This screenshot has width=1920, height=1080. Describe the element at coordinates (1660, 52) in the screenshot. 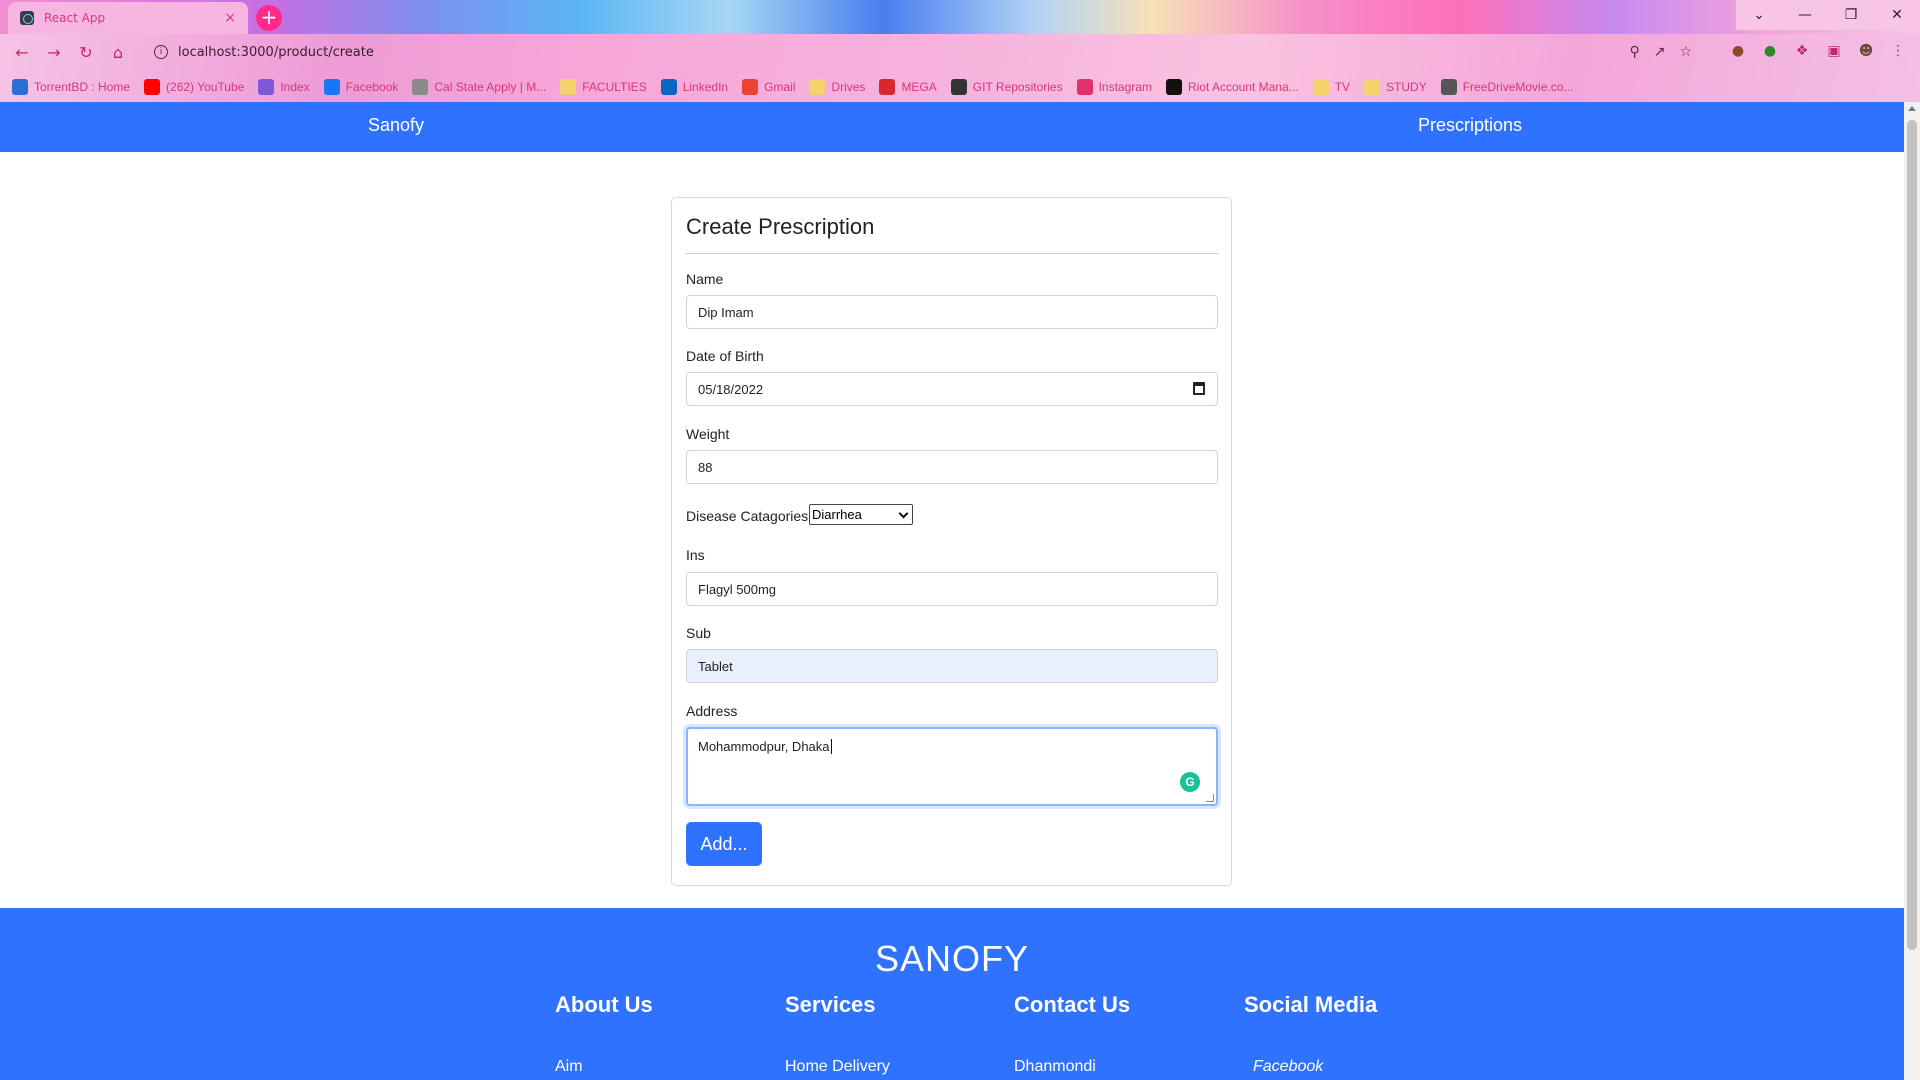

I see `share-icon: ↗` at that location.